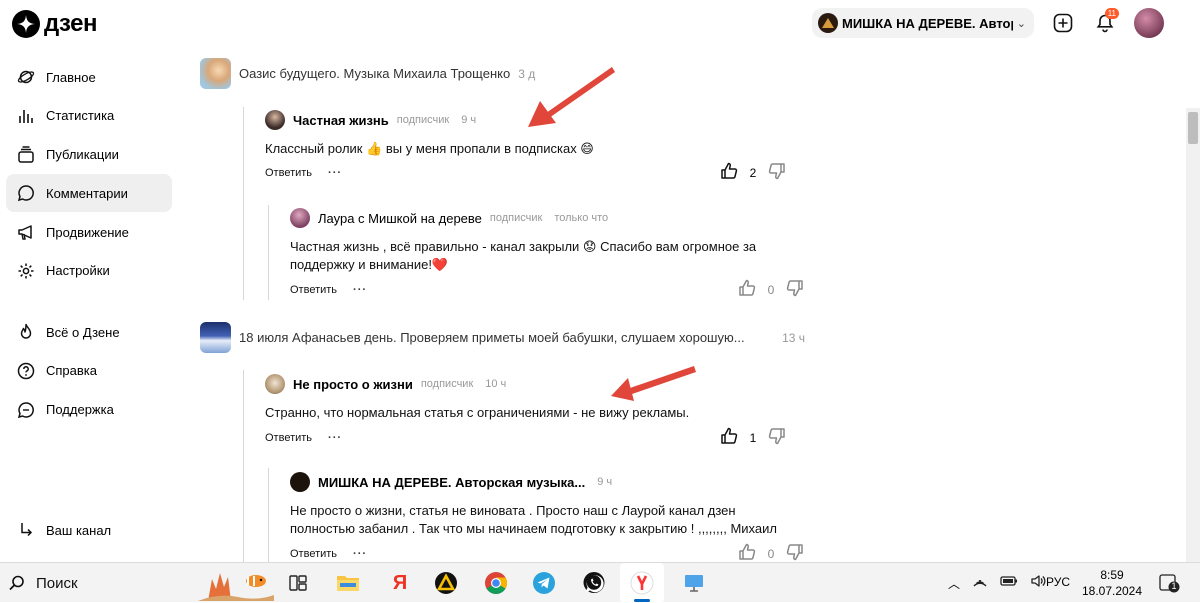 The width and height of the screenshot is (1200, 603). What do you see at coordinates (298, 583) in the screenshot?
I see `task-view-icon` at bounding box center [298, 583].